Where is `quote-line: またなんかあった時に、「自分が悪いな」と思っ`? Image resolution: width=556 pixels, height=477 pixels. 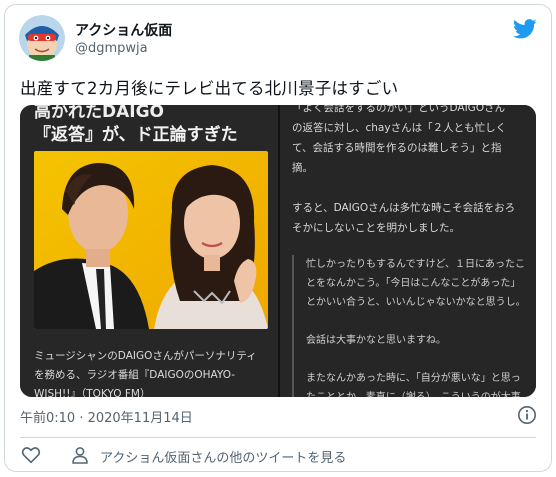 quote-line: またなんかあった時に、「自分が悪いな」と思っ is located at coordinates (413, 378).